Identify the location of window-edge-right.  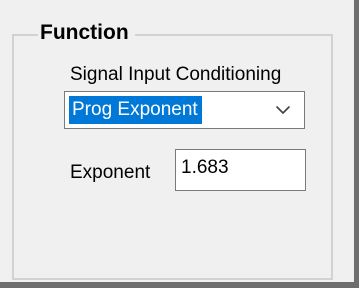
(356, 144).